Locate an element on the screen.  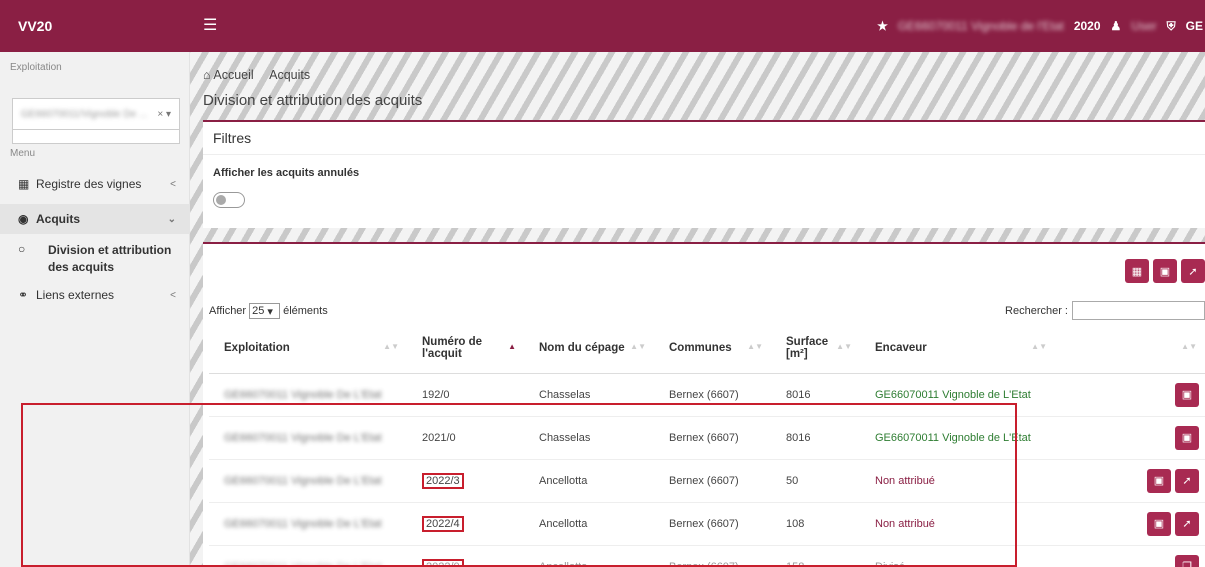
cell-numero: 2022/0 is located at coordinates (465, 556).